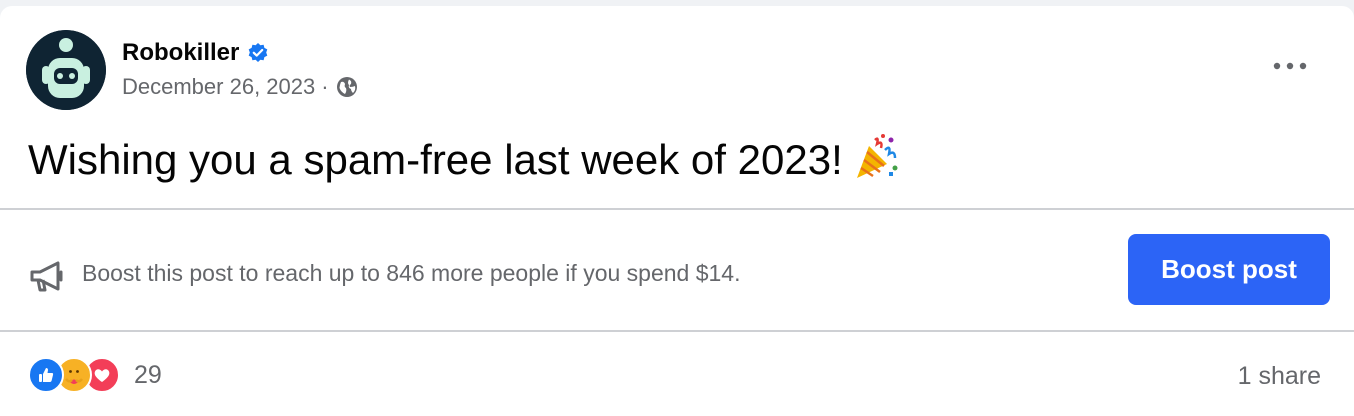  I want to click on party-popper-icon, so click(876, 157).